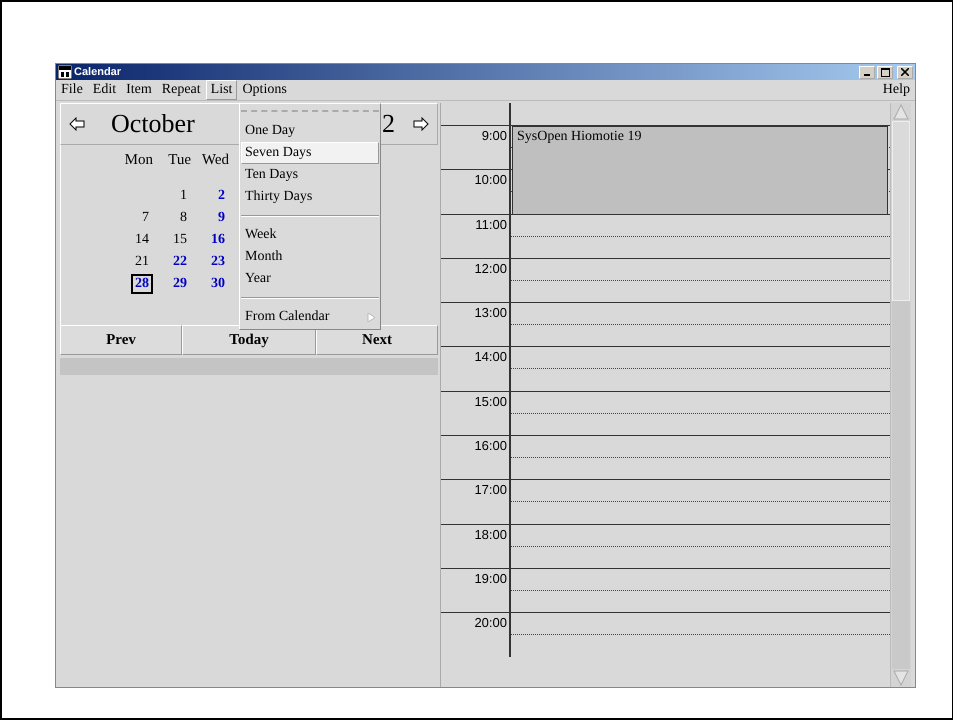  What do you see at coordinates (65, 72) in the screenshot?
I see `calendar-icon` at bounding box center [65, 72].